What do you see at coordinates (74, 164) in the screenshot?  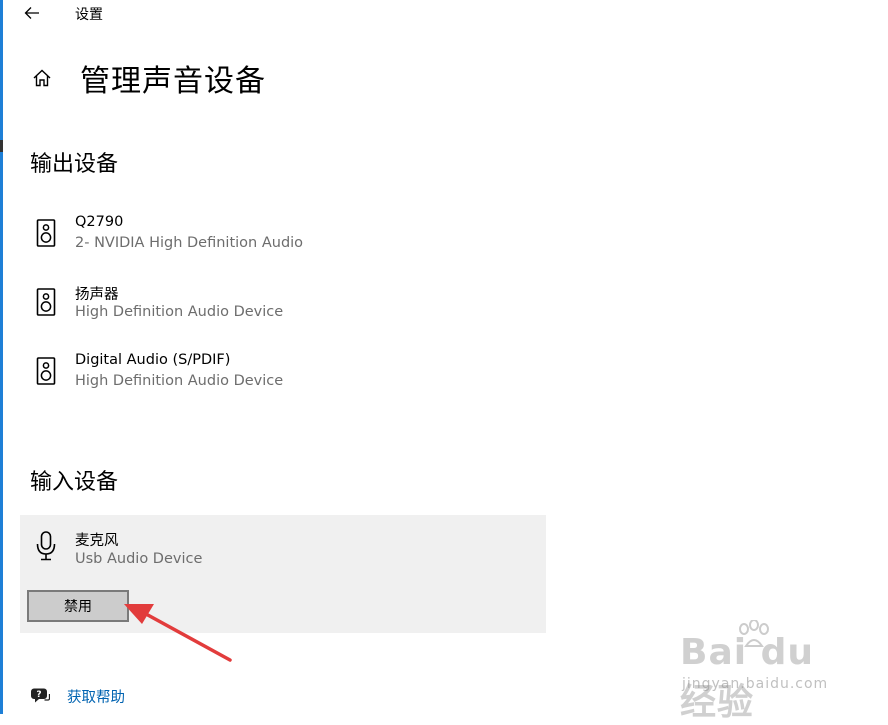 I see `output-devices-heading: 输出设备` at bounding box center [74, 164].